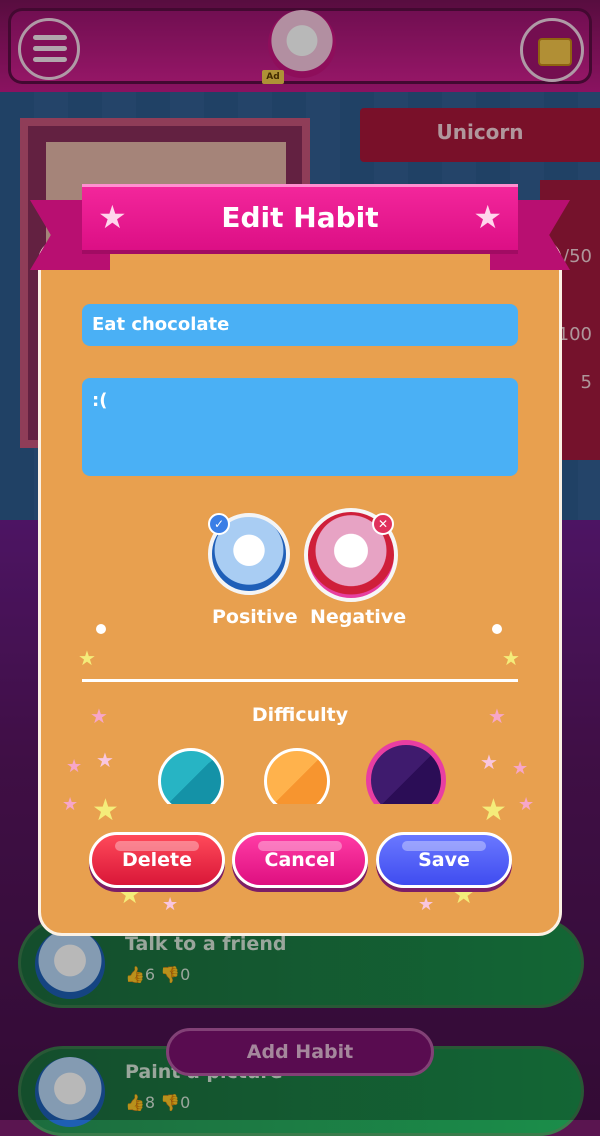 The height and width of the screenshot is (1136, 600). What do you see at coordinates (297, 776) in the screenshot?
I see `difficulty-medium-button` at bounding box center [297, 776].